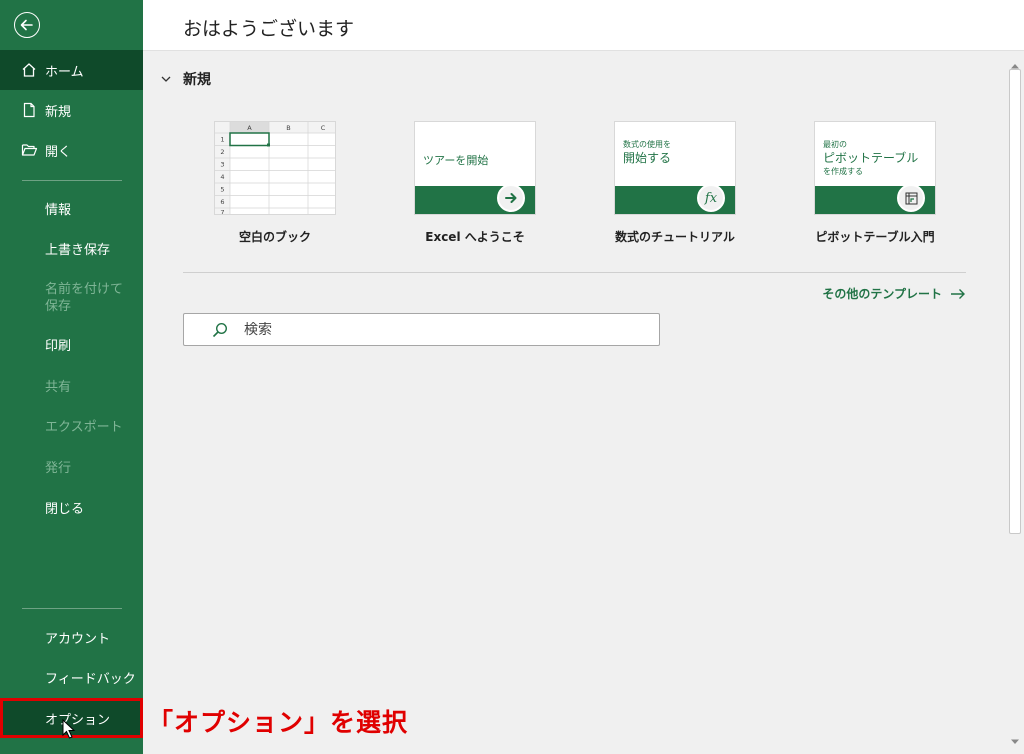  Describe the element at coordinates (278, 722) in the screenshot. I see `instruction-annotation: 「オプション」を選択` at that location.